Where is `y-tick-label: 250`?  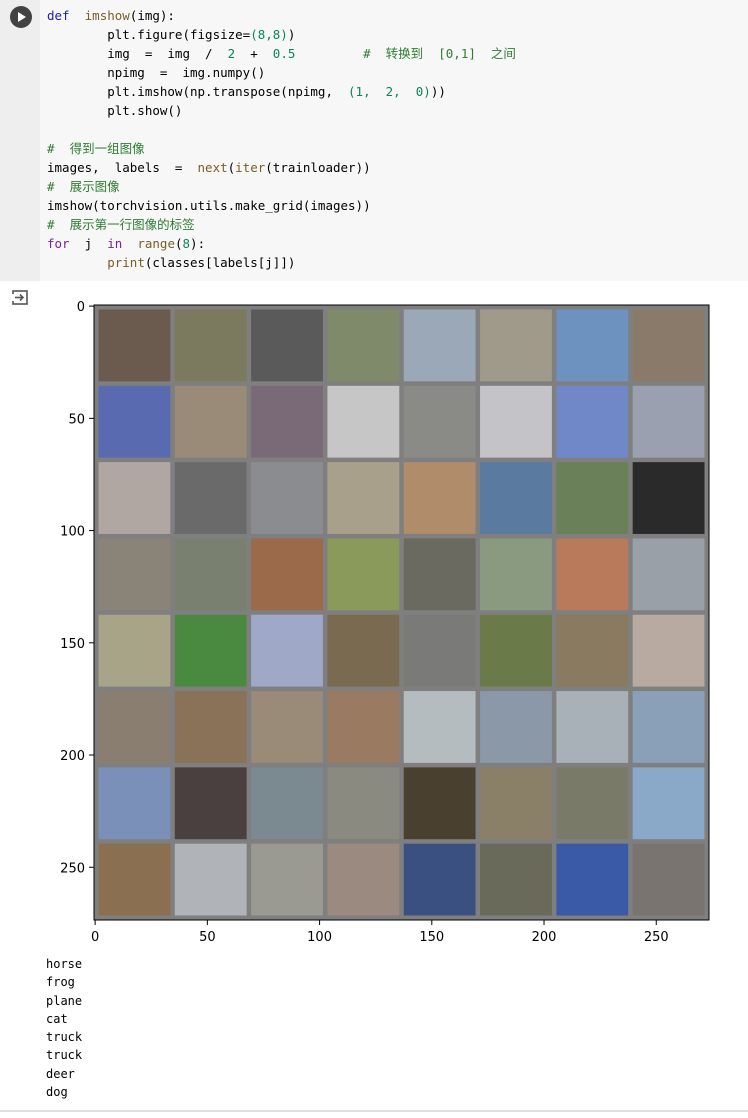 y-tick-label: 250 is located at coordinates (72, 868).